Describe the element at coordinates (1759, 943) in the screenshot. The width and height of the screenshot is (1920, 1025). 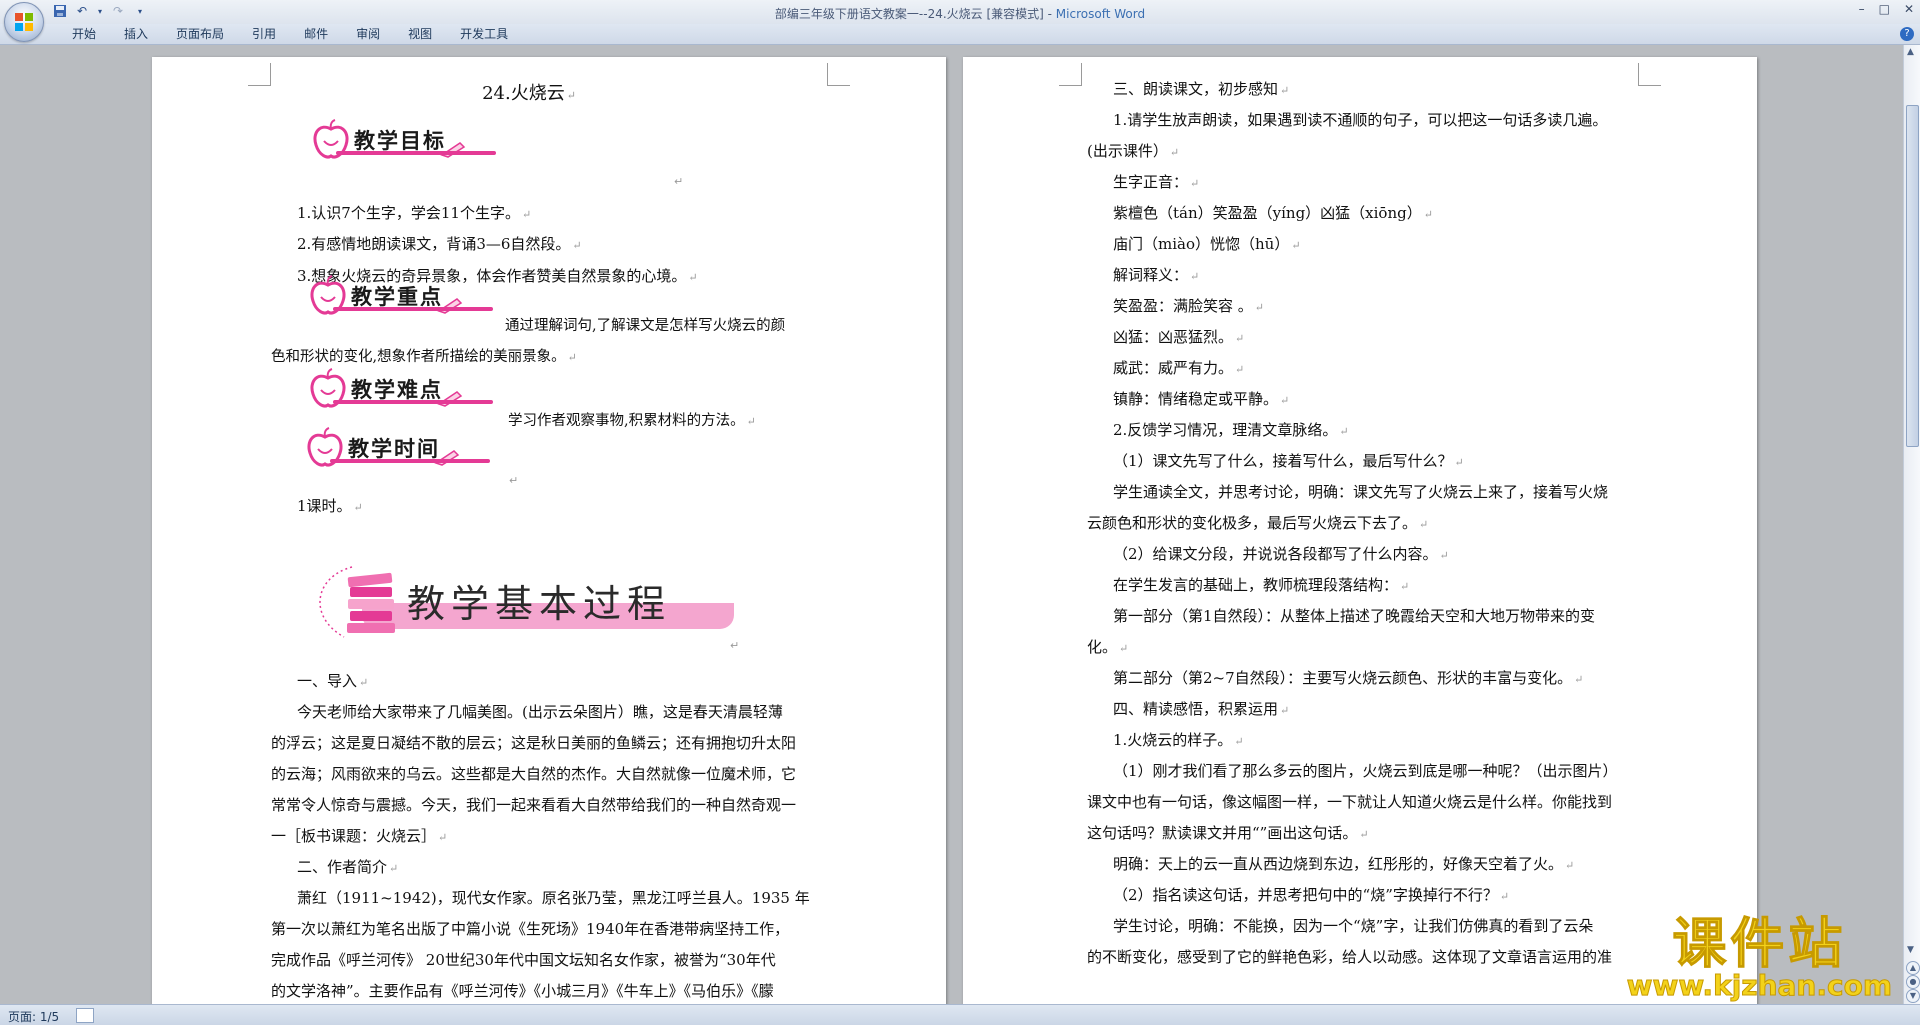
I see `watermark-text: 课件站` at that location.